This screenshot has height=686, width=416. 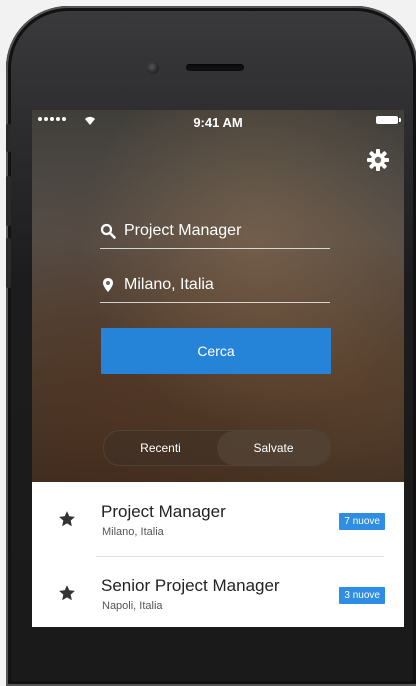 What do you see at coordinates (224, 231) in the screenshot?
I see `search-input` at bounding box center [224, 231].